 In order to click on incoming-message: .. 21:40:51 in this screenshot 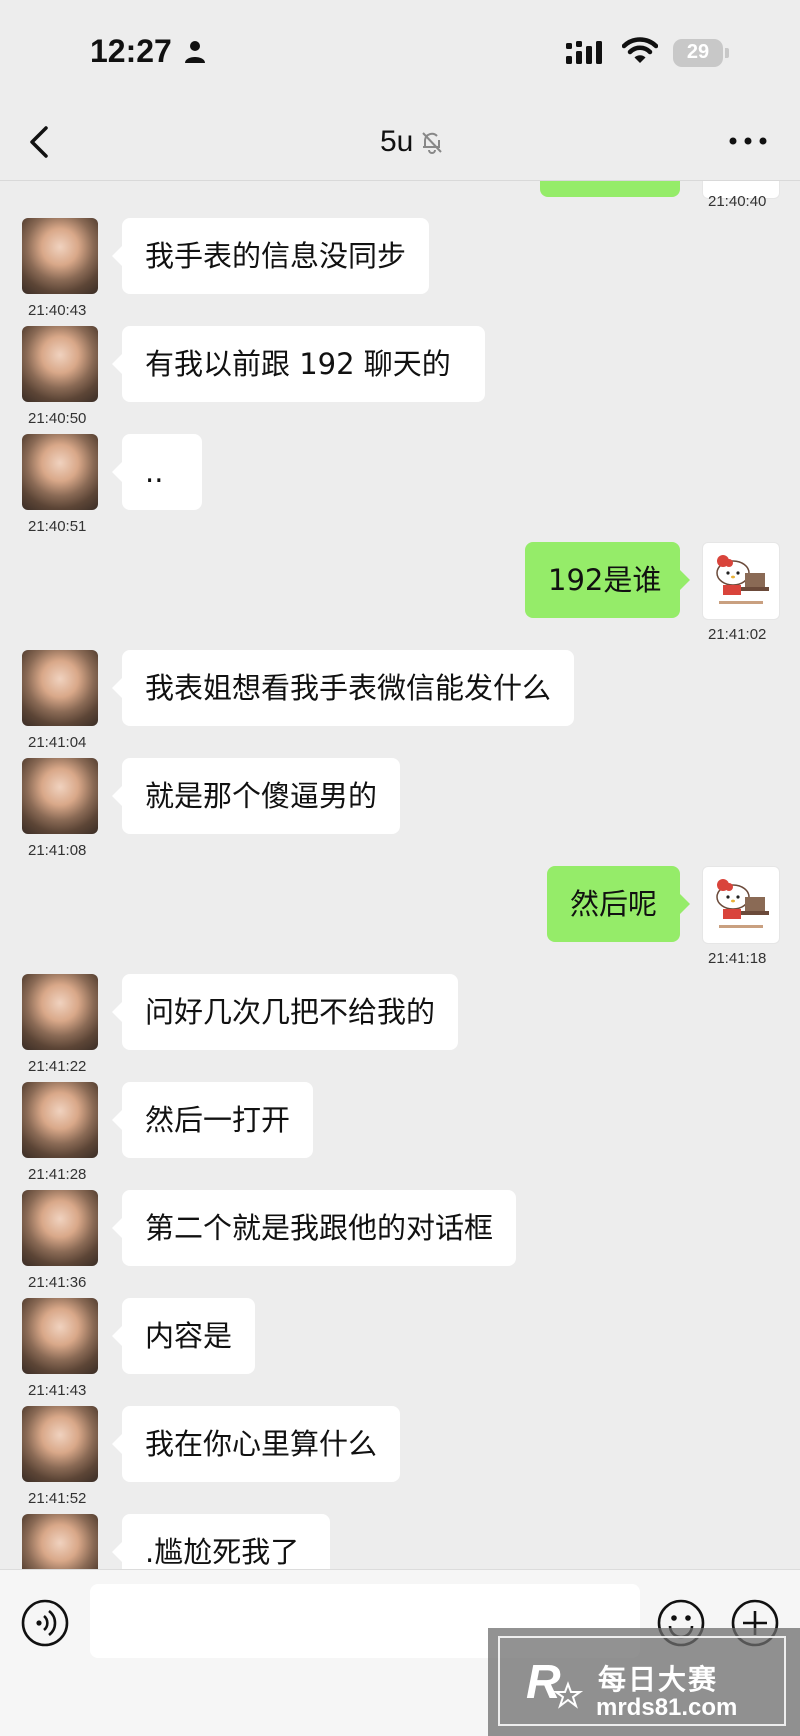, I will do `click(400, 488)`.